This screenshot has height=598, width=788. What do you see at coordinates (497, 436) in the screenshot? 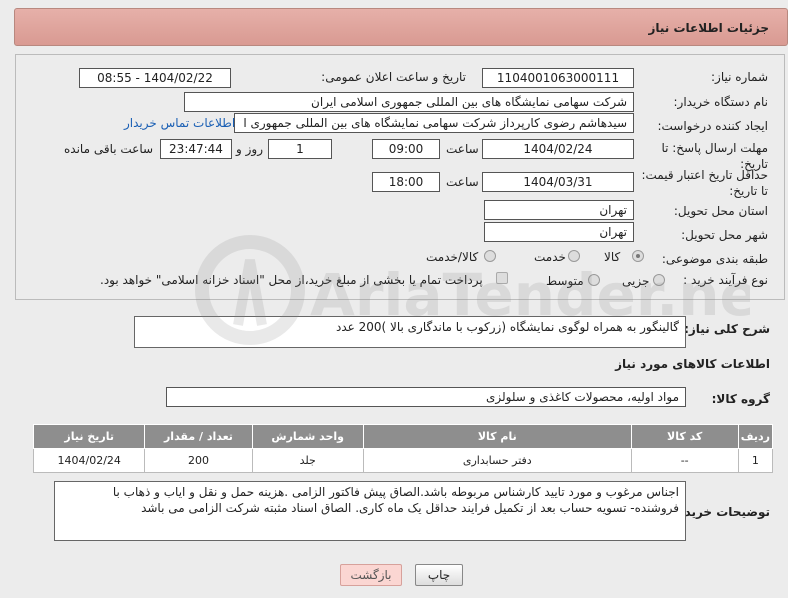
I see `col-name: نام کالا` at bounding box center [497, 436].